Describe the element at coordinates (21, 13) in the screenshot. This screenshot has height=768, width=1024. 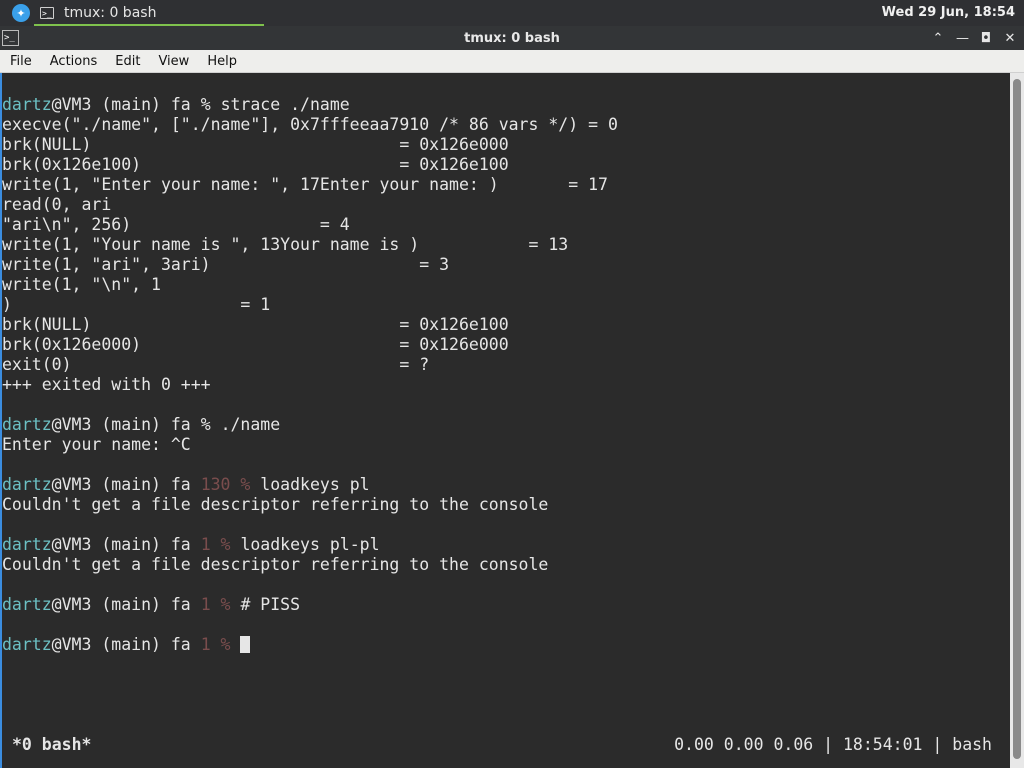
I see `app-menu-icon: ✦` at that location.